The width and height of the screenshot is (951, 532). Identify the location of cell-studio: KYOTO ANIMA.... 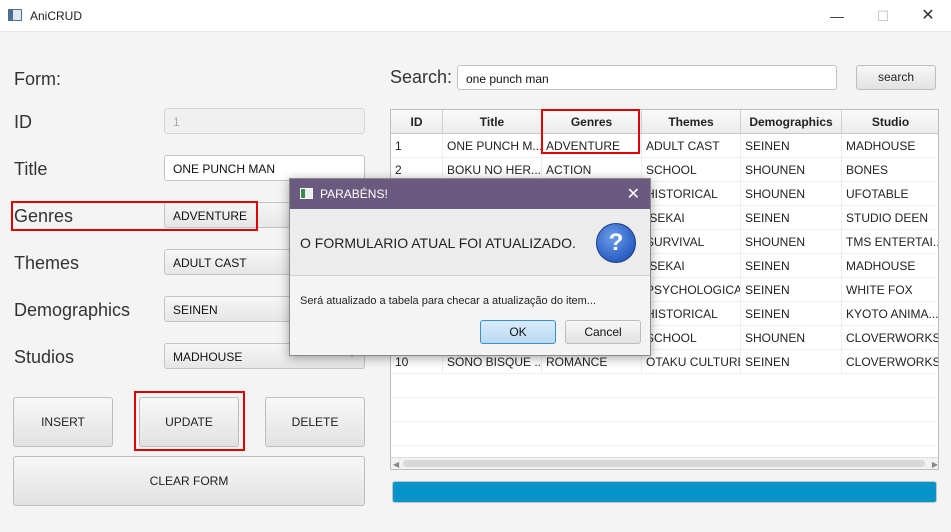
(890, 314).